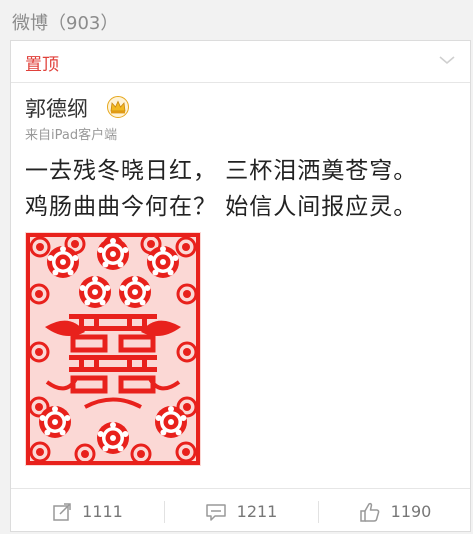 The image size is (473, 534). I want to click on post-text-line-1: 一去残冬晓日红， 三杯泪洒奠苍穹。, so click(221, 171).